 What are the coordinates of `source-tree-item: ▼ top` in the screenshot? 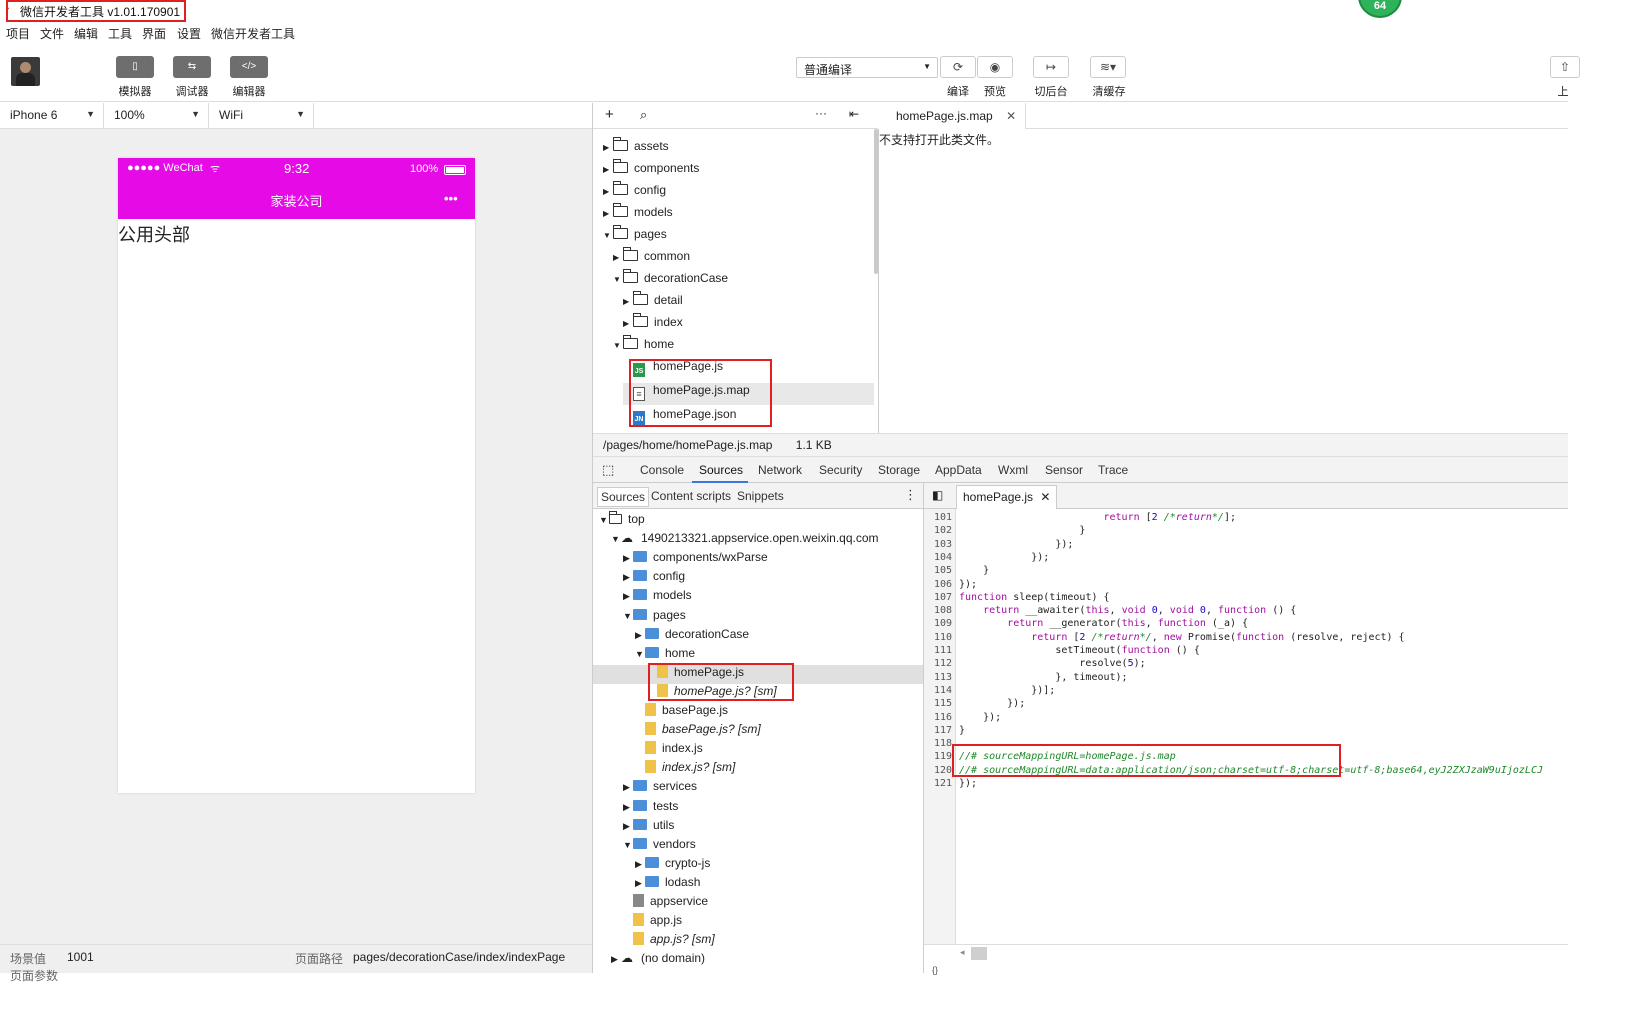 It's located at (619, 521).